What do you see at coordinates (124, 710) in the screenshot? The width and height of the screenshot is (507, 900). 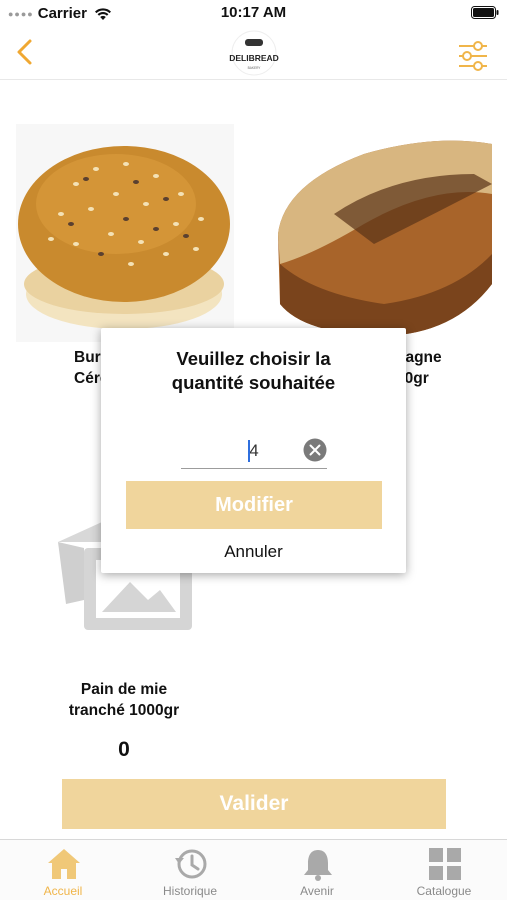 I see `product-name-line: tranché 1000gr` at bounding box center [124, 710].